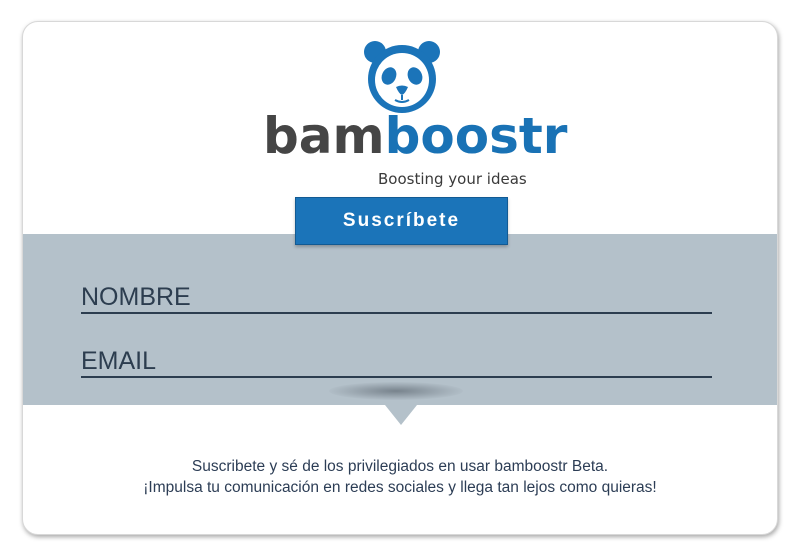 This screenshot has height=557, width=800. I want to click on brand-wordmark: bamboostr, so click(415, 136).